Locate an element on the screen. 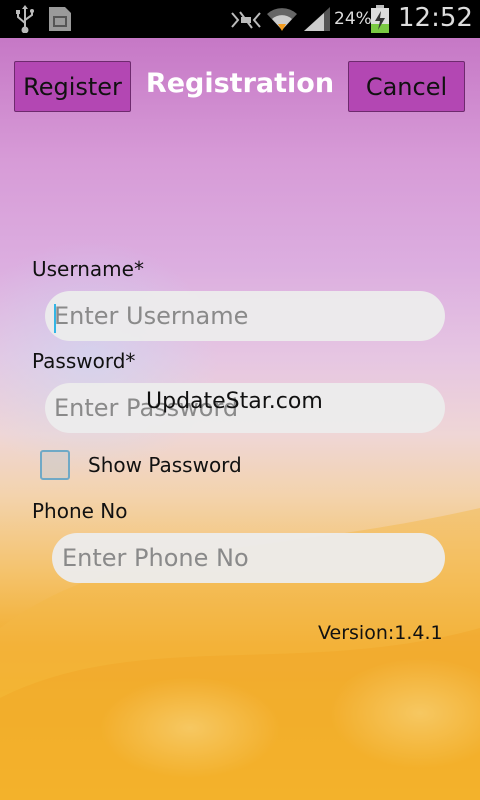 This screenshot has width=480, height=800. version-label: Version:1.4.1 is located at coordinates (380, 633).